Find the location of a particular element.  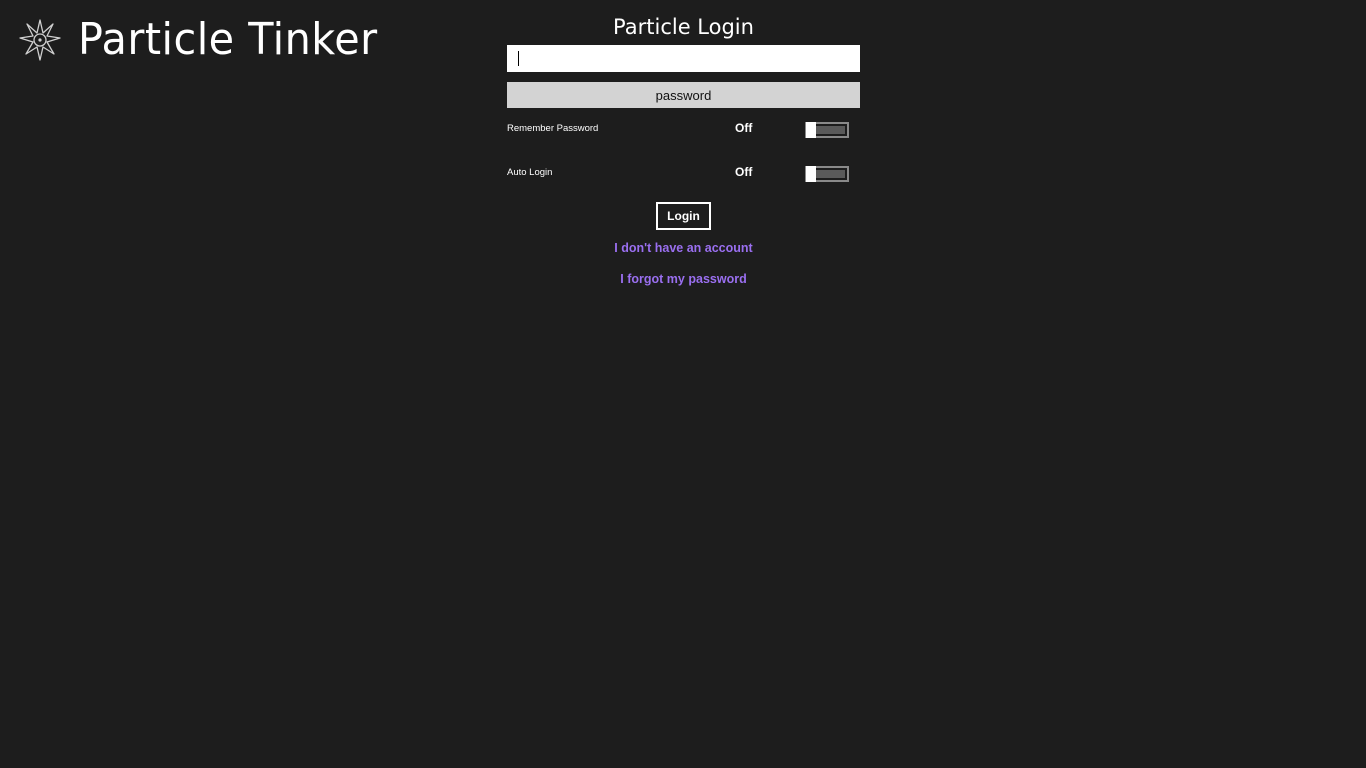

username-input is located at coordinates (683, 58).